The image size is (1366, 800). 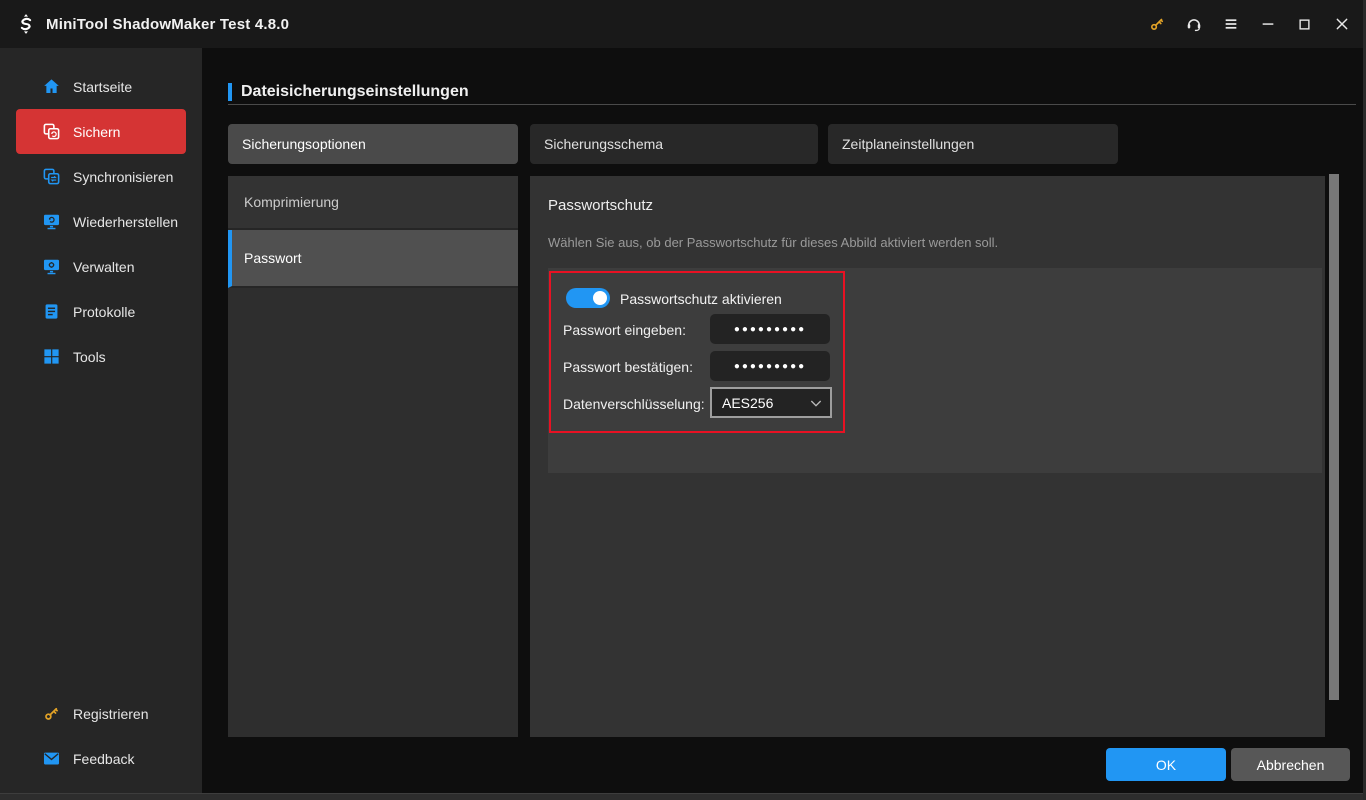 I want to click on sync-icon, so click(x=51, y=176).